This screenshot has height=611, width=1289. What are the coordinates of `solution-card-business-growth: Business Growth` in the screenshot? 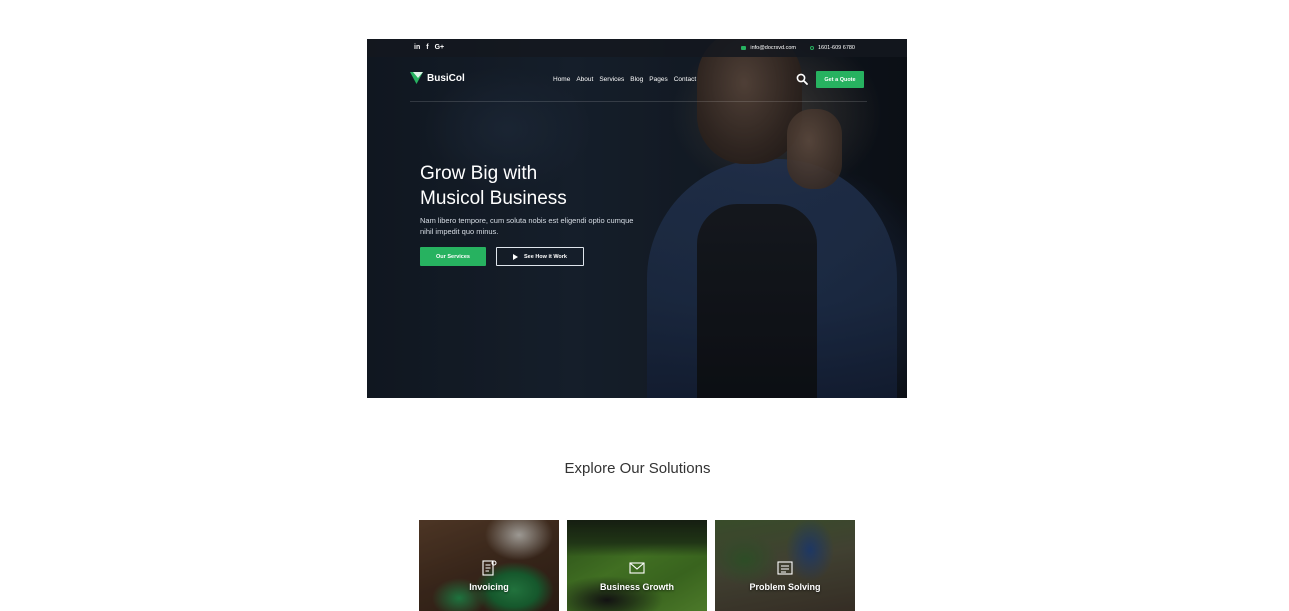 It's located at (637, 565).